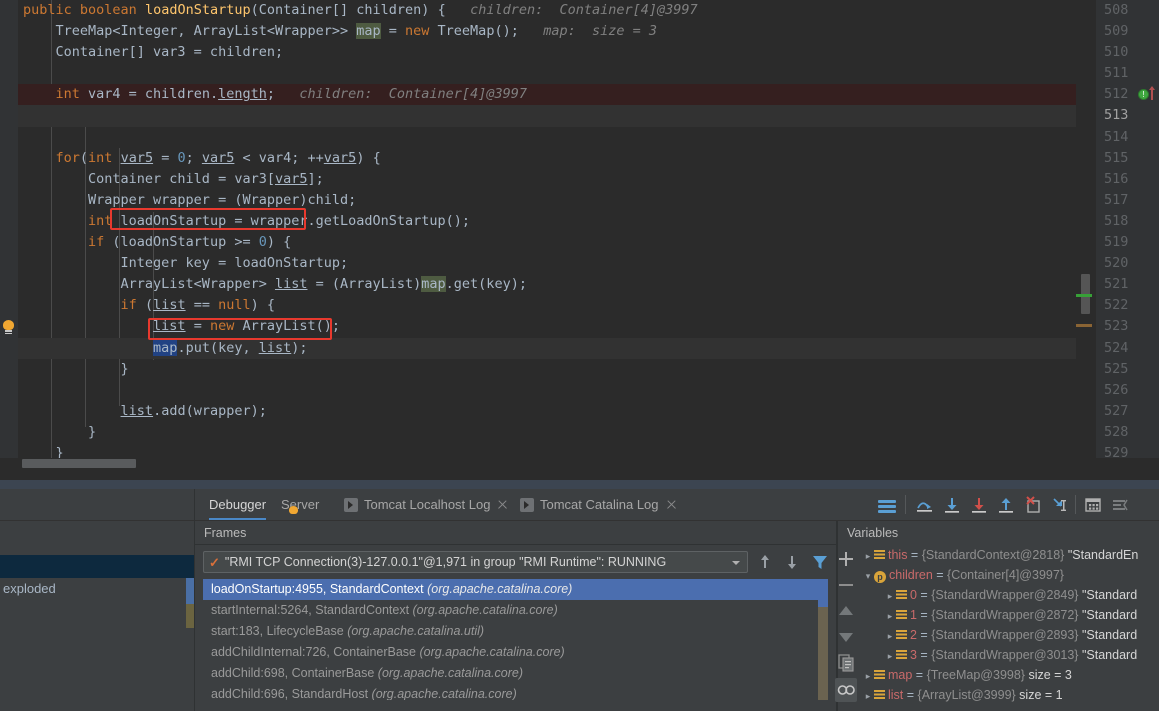 This screenshot has height=711, width=1159. Describe the element at coordinates (549, 326) in the screenshot. I see `code-line-523: list = new ArrayList();` at that location.